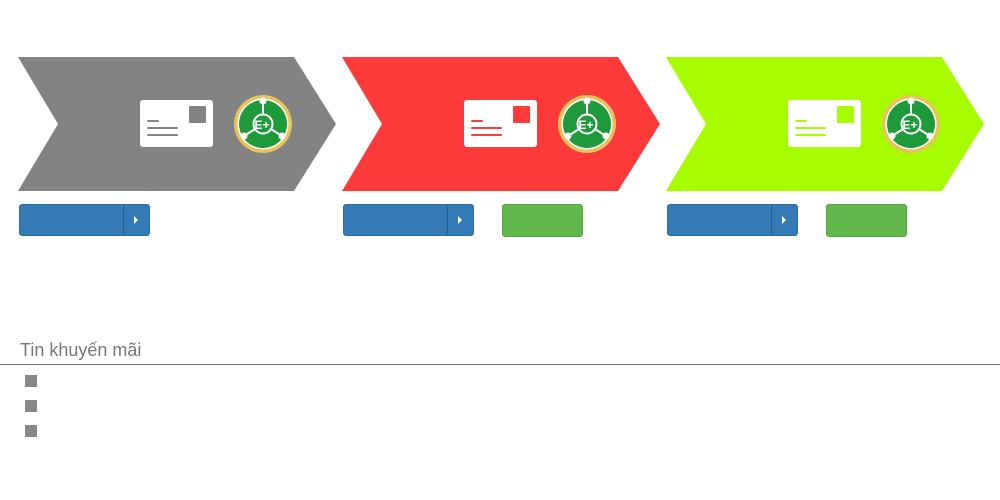 The height and width of the screenshot is (500, 1000). Describe the element at coordinates (732, 220) in the screenshot. I see `card-3-dropdown-button` at that location.